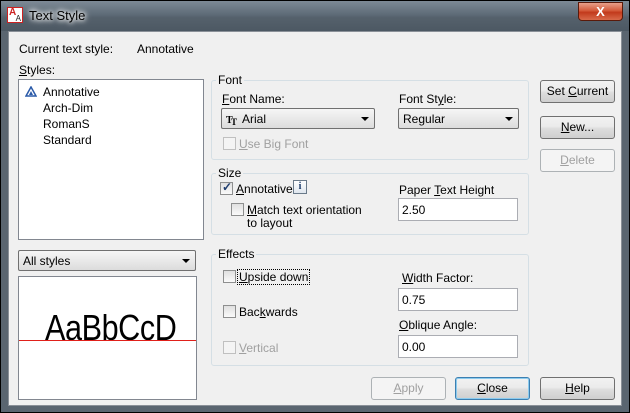 This screenshot has width=630, height=413. Describe the element at coordinates (414, 210) in the screenshot. I see `paper-text-height-value: 2.50` at that location.